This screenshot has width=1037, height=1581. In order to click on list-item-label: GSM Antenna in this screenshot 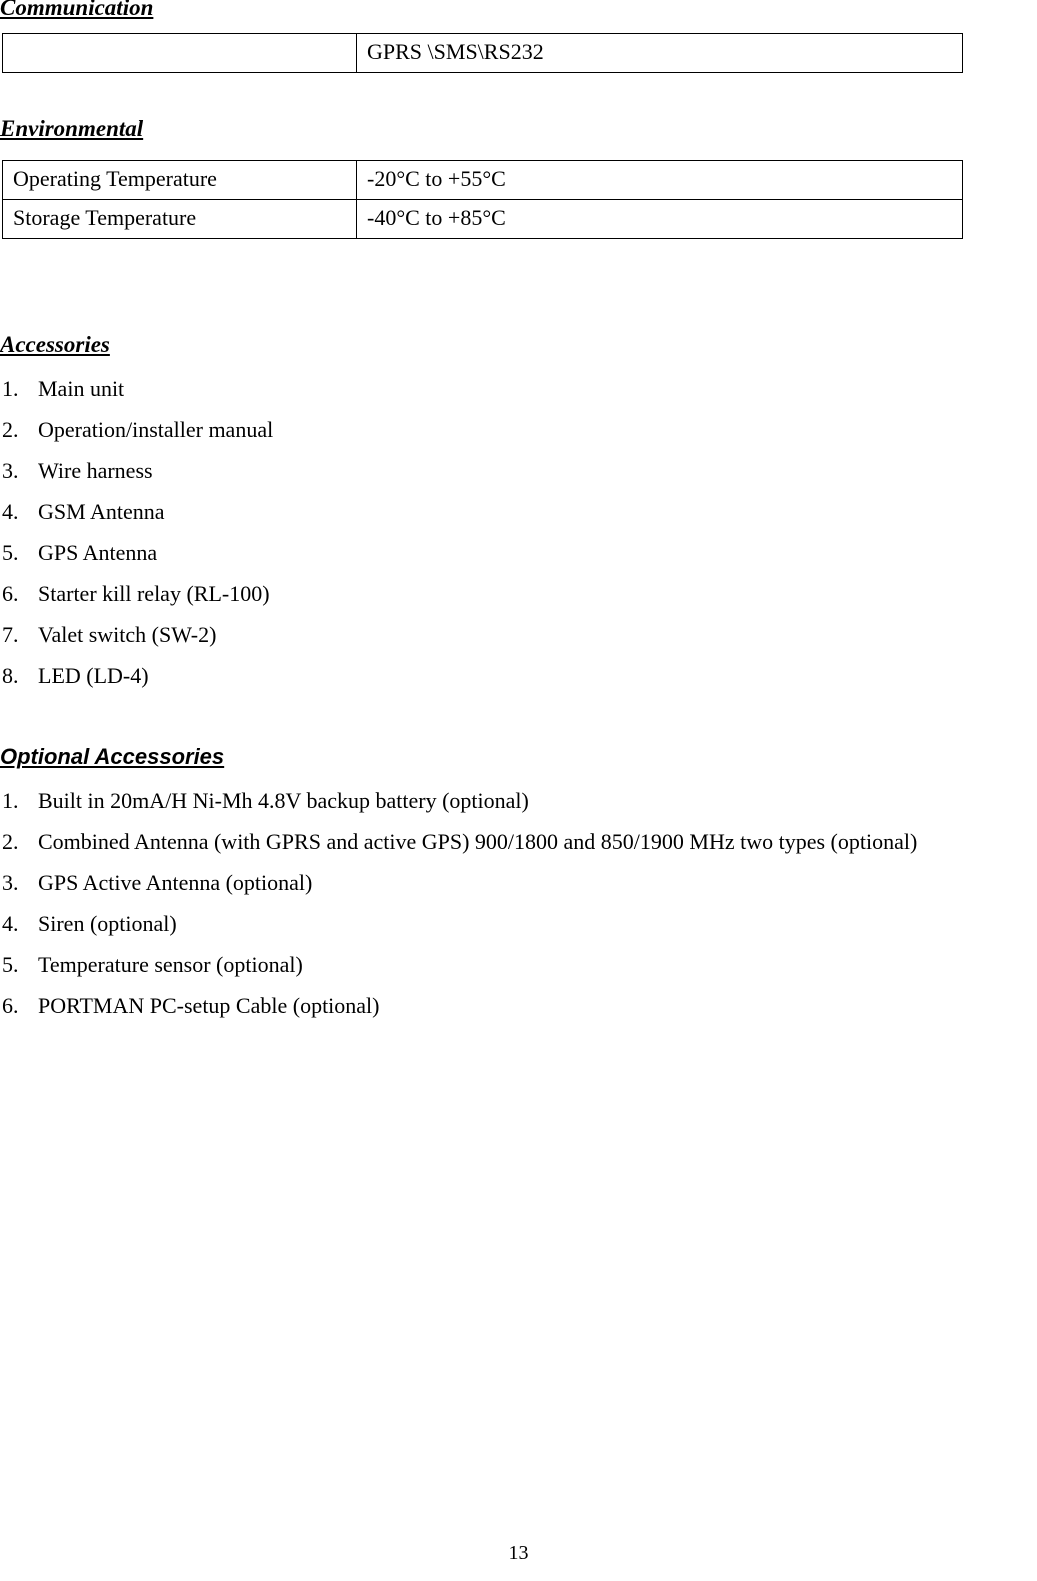, I will do `click(101, 511)`.